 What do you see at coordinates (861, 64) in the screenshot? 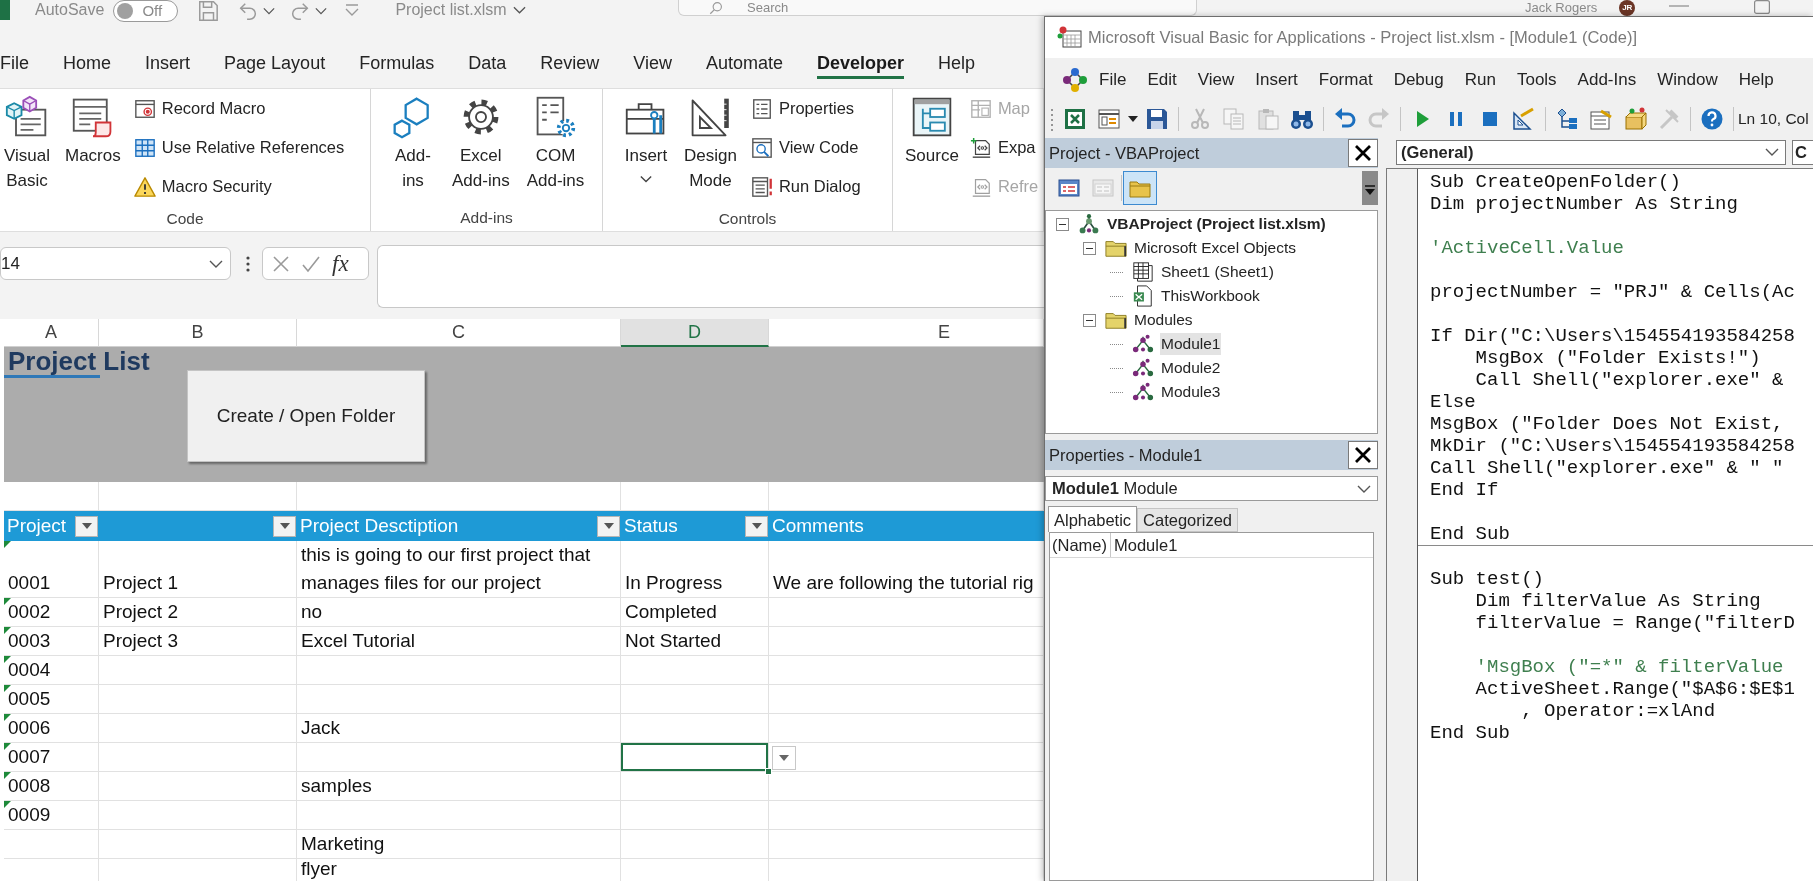
I see `ribbon-tab: Developer` at bounding box center [861, 64].